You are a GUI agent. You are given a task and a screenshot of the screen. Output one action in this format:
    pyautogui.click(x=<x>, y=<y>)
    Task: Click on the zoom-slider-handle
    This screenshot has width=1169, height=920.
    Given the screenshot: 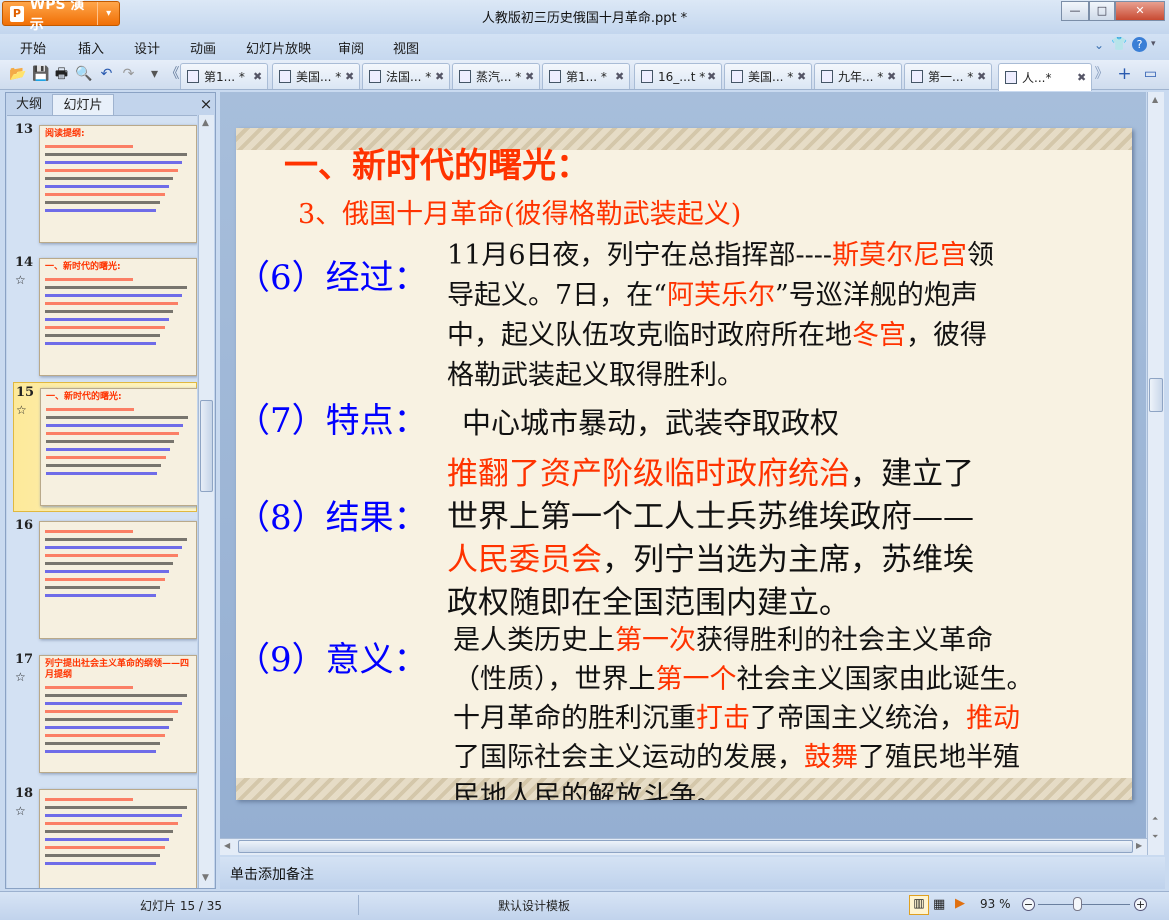 What is the action you would take?
    pyautogui.click(x=1078, y=904)
    